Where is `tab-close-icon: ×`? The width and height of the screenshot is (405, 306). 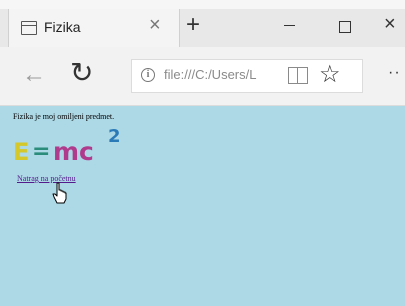
tab-close-icon: × is located at coordinates (155, 25).